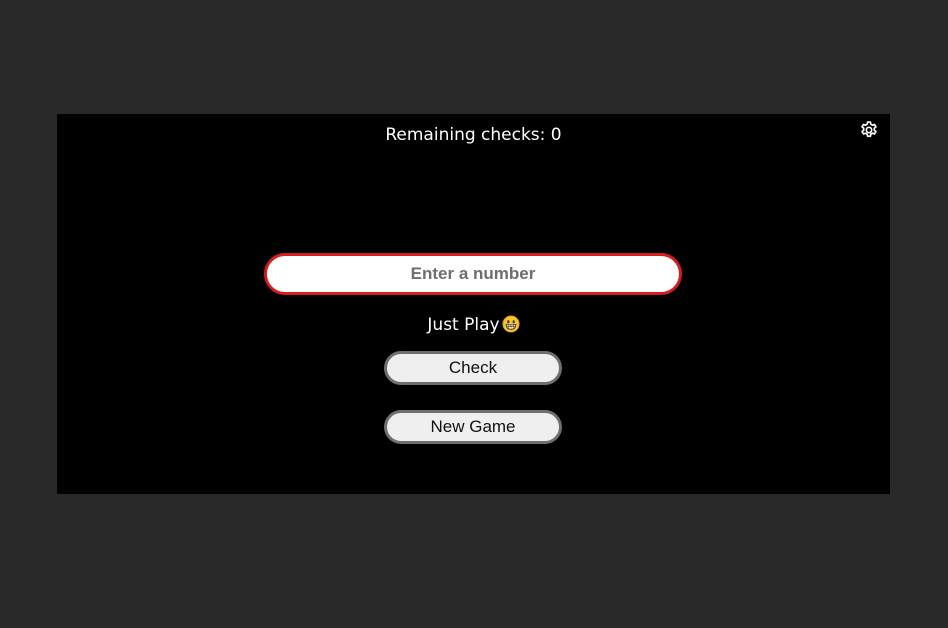  What do you see at coordinates (556, 135) in the screenshot?
I see `remaining-checks-count: 0` at bounding box center [556, 135].